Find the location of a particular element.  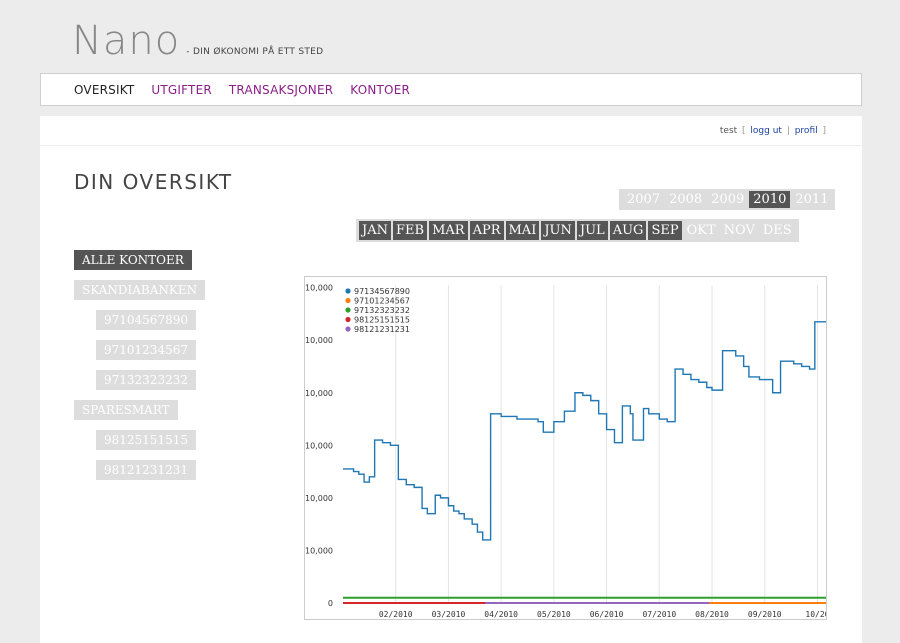

legend-entry: 98121231231 is located at coordinates (382, 329).